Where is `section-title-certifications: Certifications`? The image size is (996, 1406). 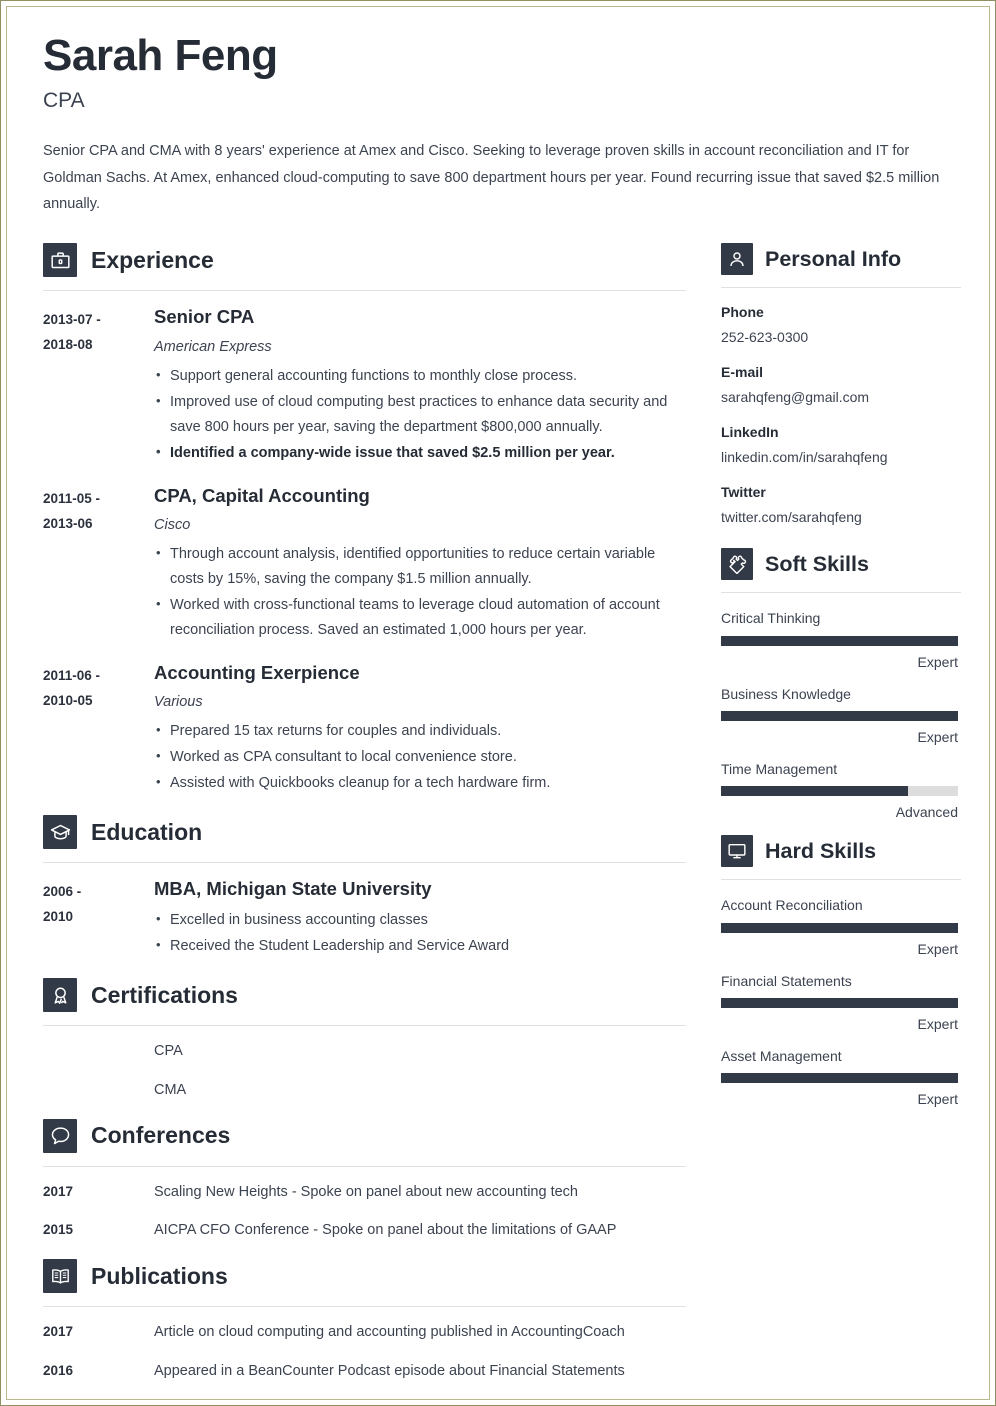 section-title-certifications: Certifications is located at coordinates (164, 994).